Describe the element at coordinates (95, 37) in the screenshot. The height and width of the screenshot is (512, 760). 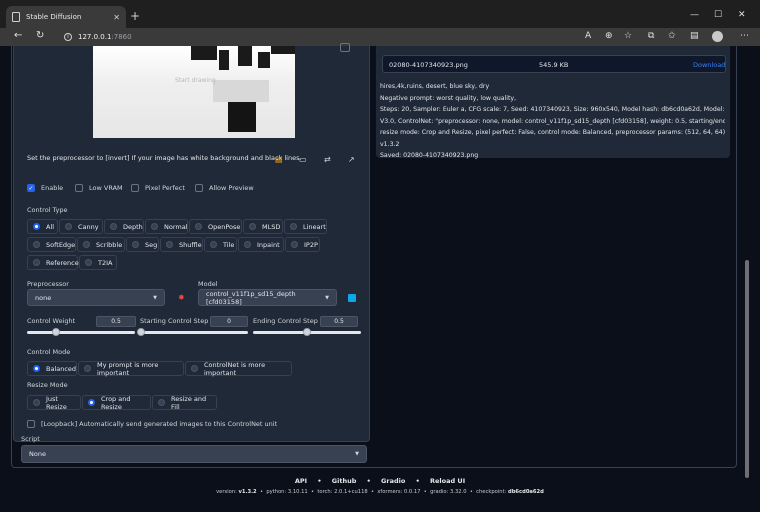
I see `url-host: 127.0.0.1` at that location.